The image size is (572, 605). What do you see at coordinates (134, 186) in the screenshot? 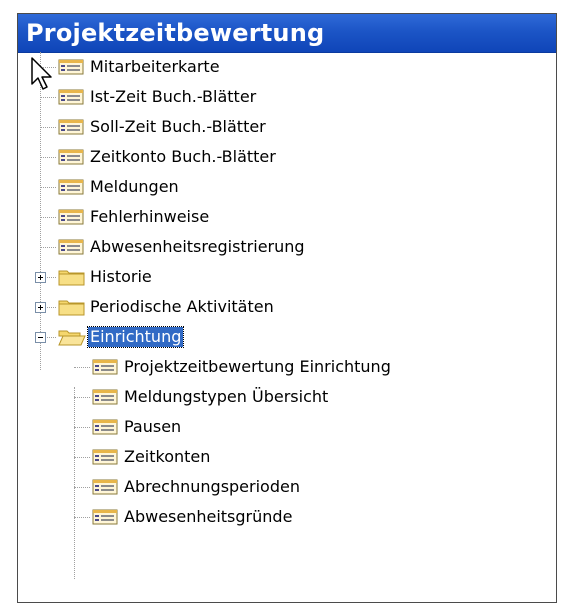
I see `tree-item-label: Meldungen` at bounding box center [134, 186].